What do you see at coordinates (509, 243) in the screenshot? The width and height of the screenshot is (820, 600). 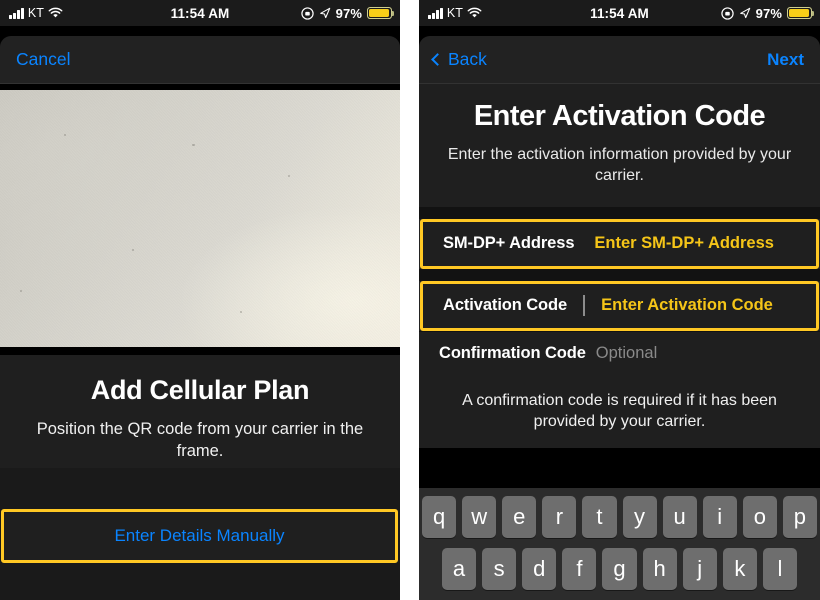 I see `sm-dp-address-label: SM-DP+ Address` at bounding box center [509, 243].